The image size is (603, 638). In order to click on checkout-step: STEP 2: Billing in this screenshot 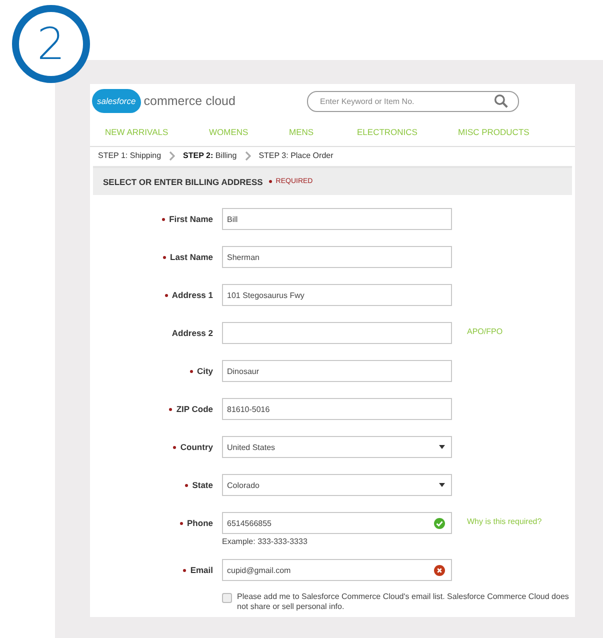, I will do `click(210, 155)`.